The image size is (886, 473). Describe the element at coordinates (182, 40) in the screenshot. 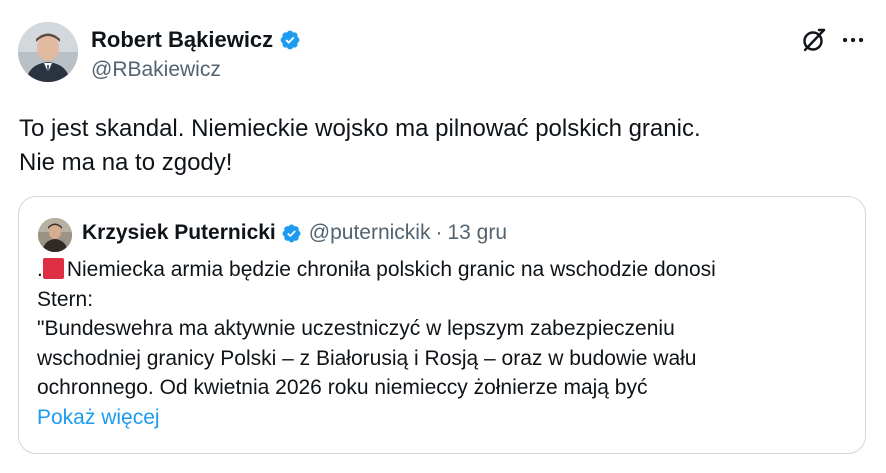

I see `author-name: Robert Bąkiewicz` at that location.